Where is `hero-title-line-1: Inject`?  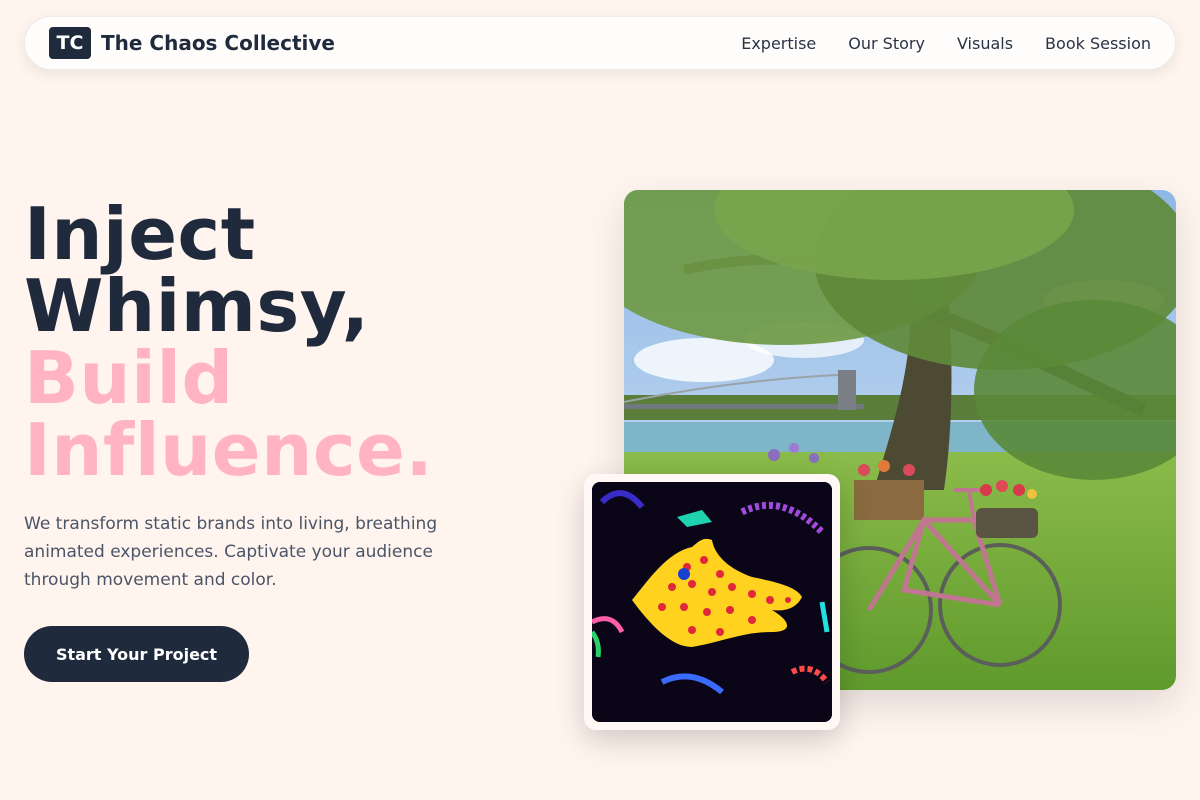
hero-title-line-1: Inject is located at coordinates (140, 234).